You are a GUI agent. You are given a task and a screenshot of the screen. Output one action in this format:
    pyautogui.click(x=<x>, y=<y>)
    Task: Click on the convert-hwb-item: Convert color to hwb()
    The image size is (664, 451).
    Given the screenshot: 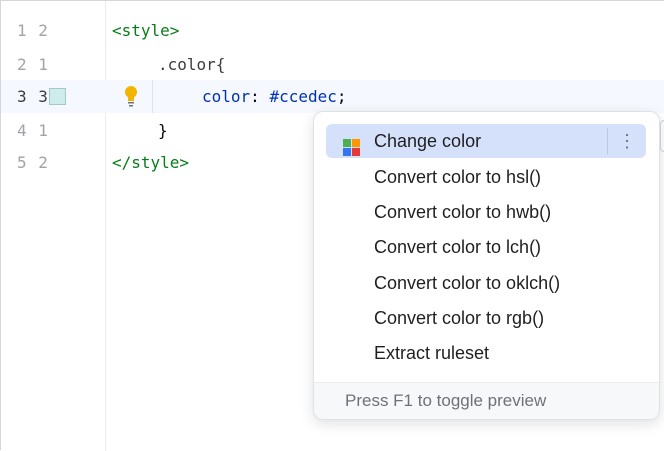 What is the action you would take?
    pyautogui.click(x=486, y=212)
    